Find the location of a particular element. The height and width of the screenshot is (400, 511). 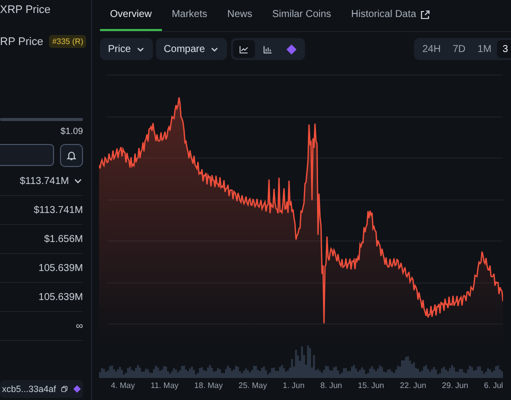

coin-title: XRP Price is located at coordinates (26, 10).